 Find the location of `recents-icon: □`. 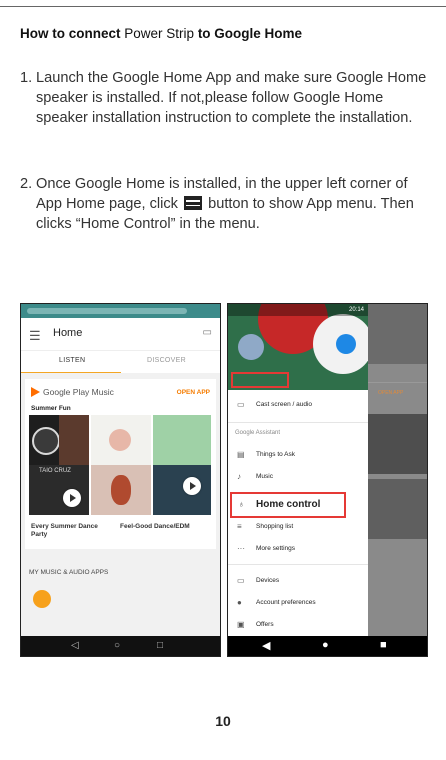

recents-icon: □ is located at coordinates (160, 645).